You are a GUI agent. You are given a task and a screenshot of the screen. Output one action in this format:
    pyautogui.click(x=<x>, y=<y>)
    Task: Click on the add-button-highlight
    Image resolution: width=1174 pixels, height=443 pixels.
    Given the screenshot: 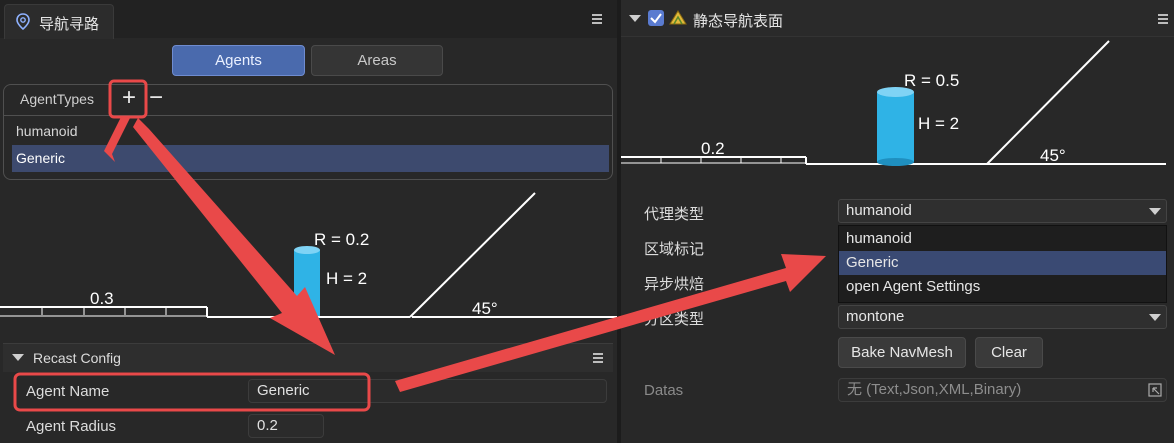 What is the action you would take?
    pyautogui.click(x=128, y=99)
    